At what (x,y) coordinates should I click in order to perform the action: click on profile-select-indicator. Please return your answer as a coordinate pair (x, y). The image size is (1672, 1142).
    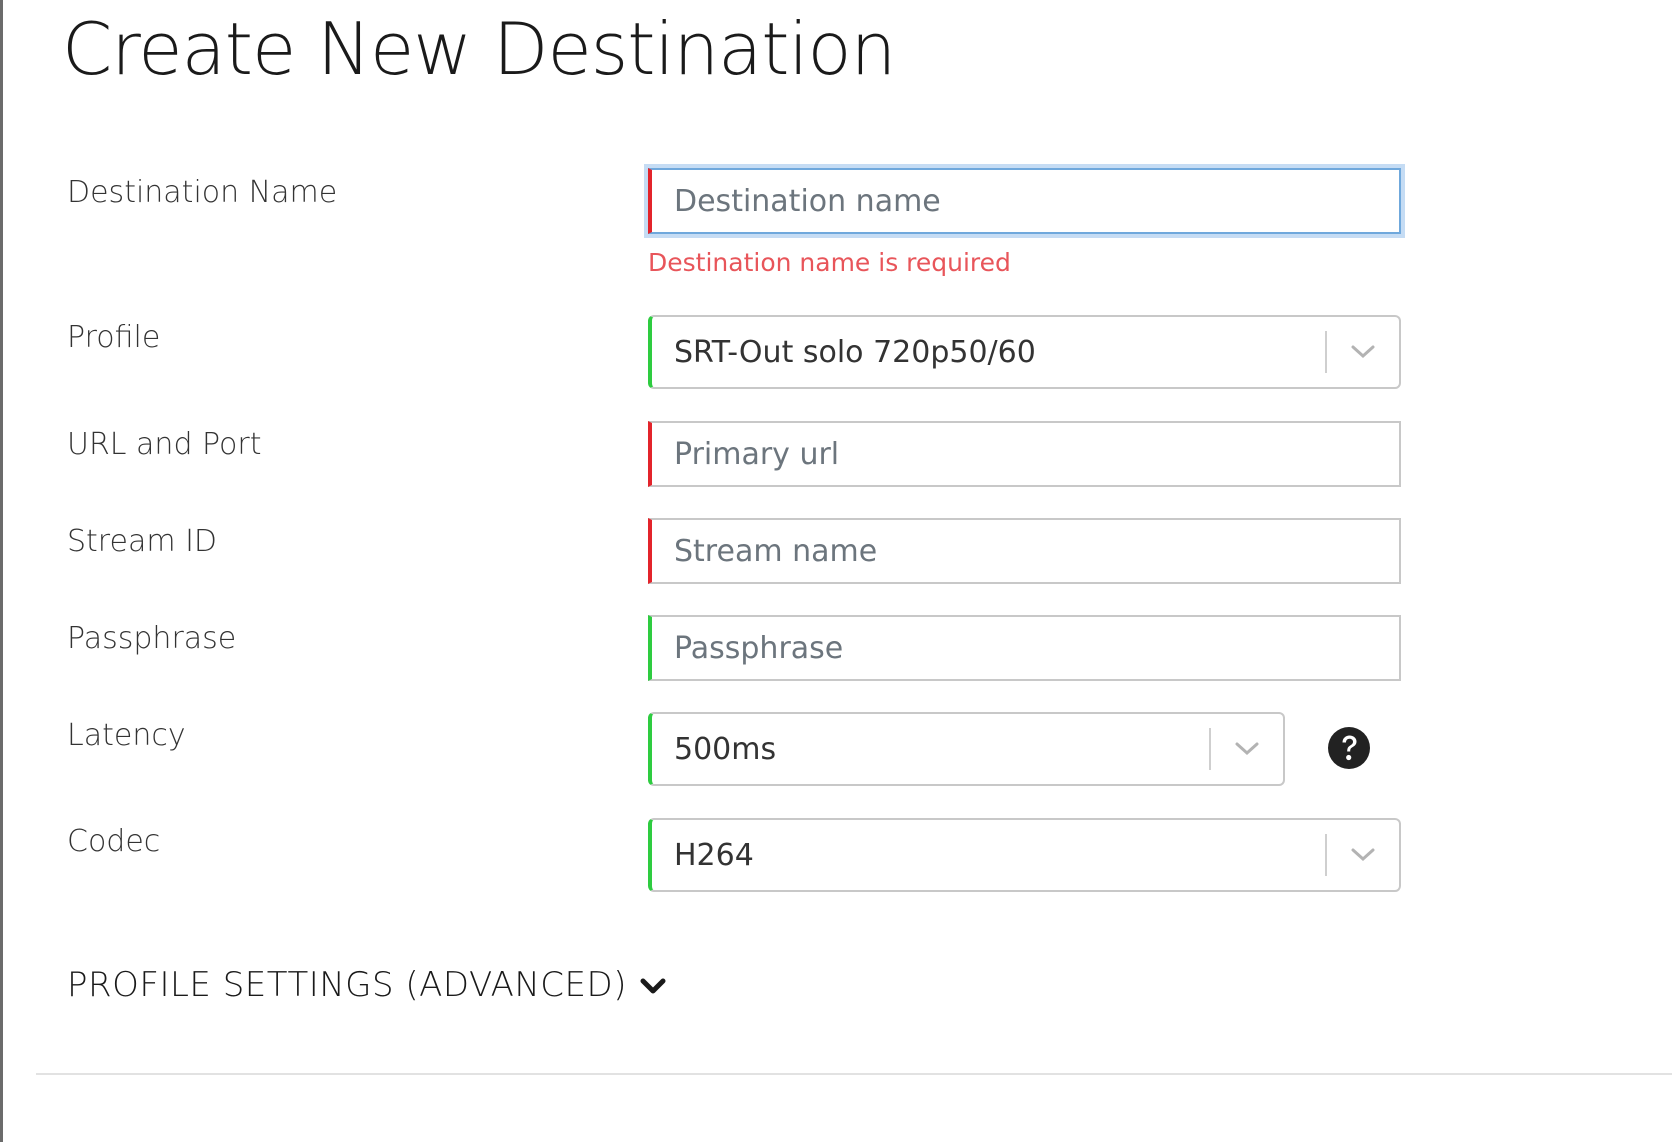
    Looking at the image, I should click on (1362, 352).